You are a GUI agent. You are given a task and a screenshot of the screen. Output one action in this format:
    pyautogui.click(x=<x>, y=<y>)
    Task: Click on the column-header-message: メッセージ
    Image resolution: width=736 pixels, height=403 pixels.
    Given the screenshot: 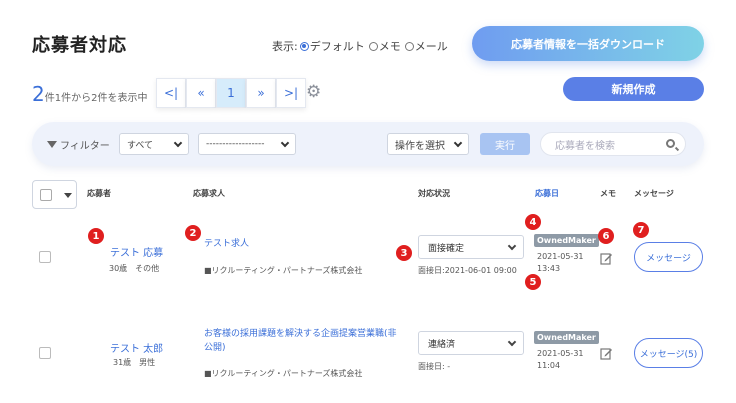 What is the action you would take?
    pyautogui.click(x=654, y=193)
    